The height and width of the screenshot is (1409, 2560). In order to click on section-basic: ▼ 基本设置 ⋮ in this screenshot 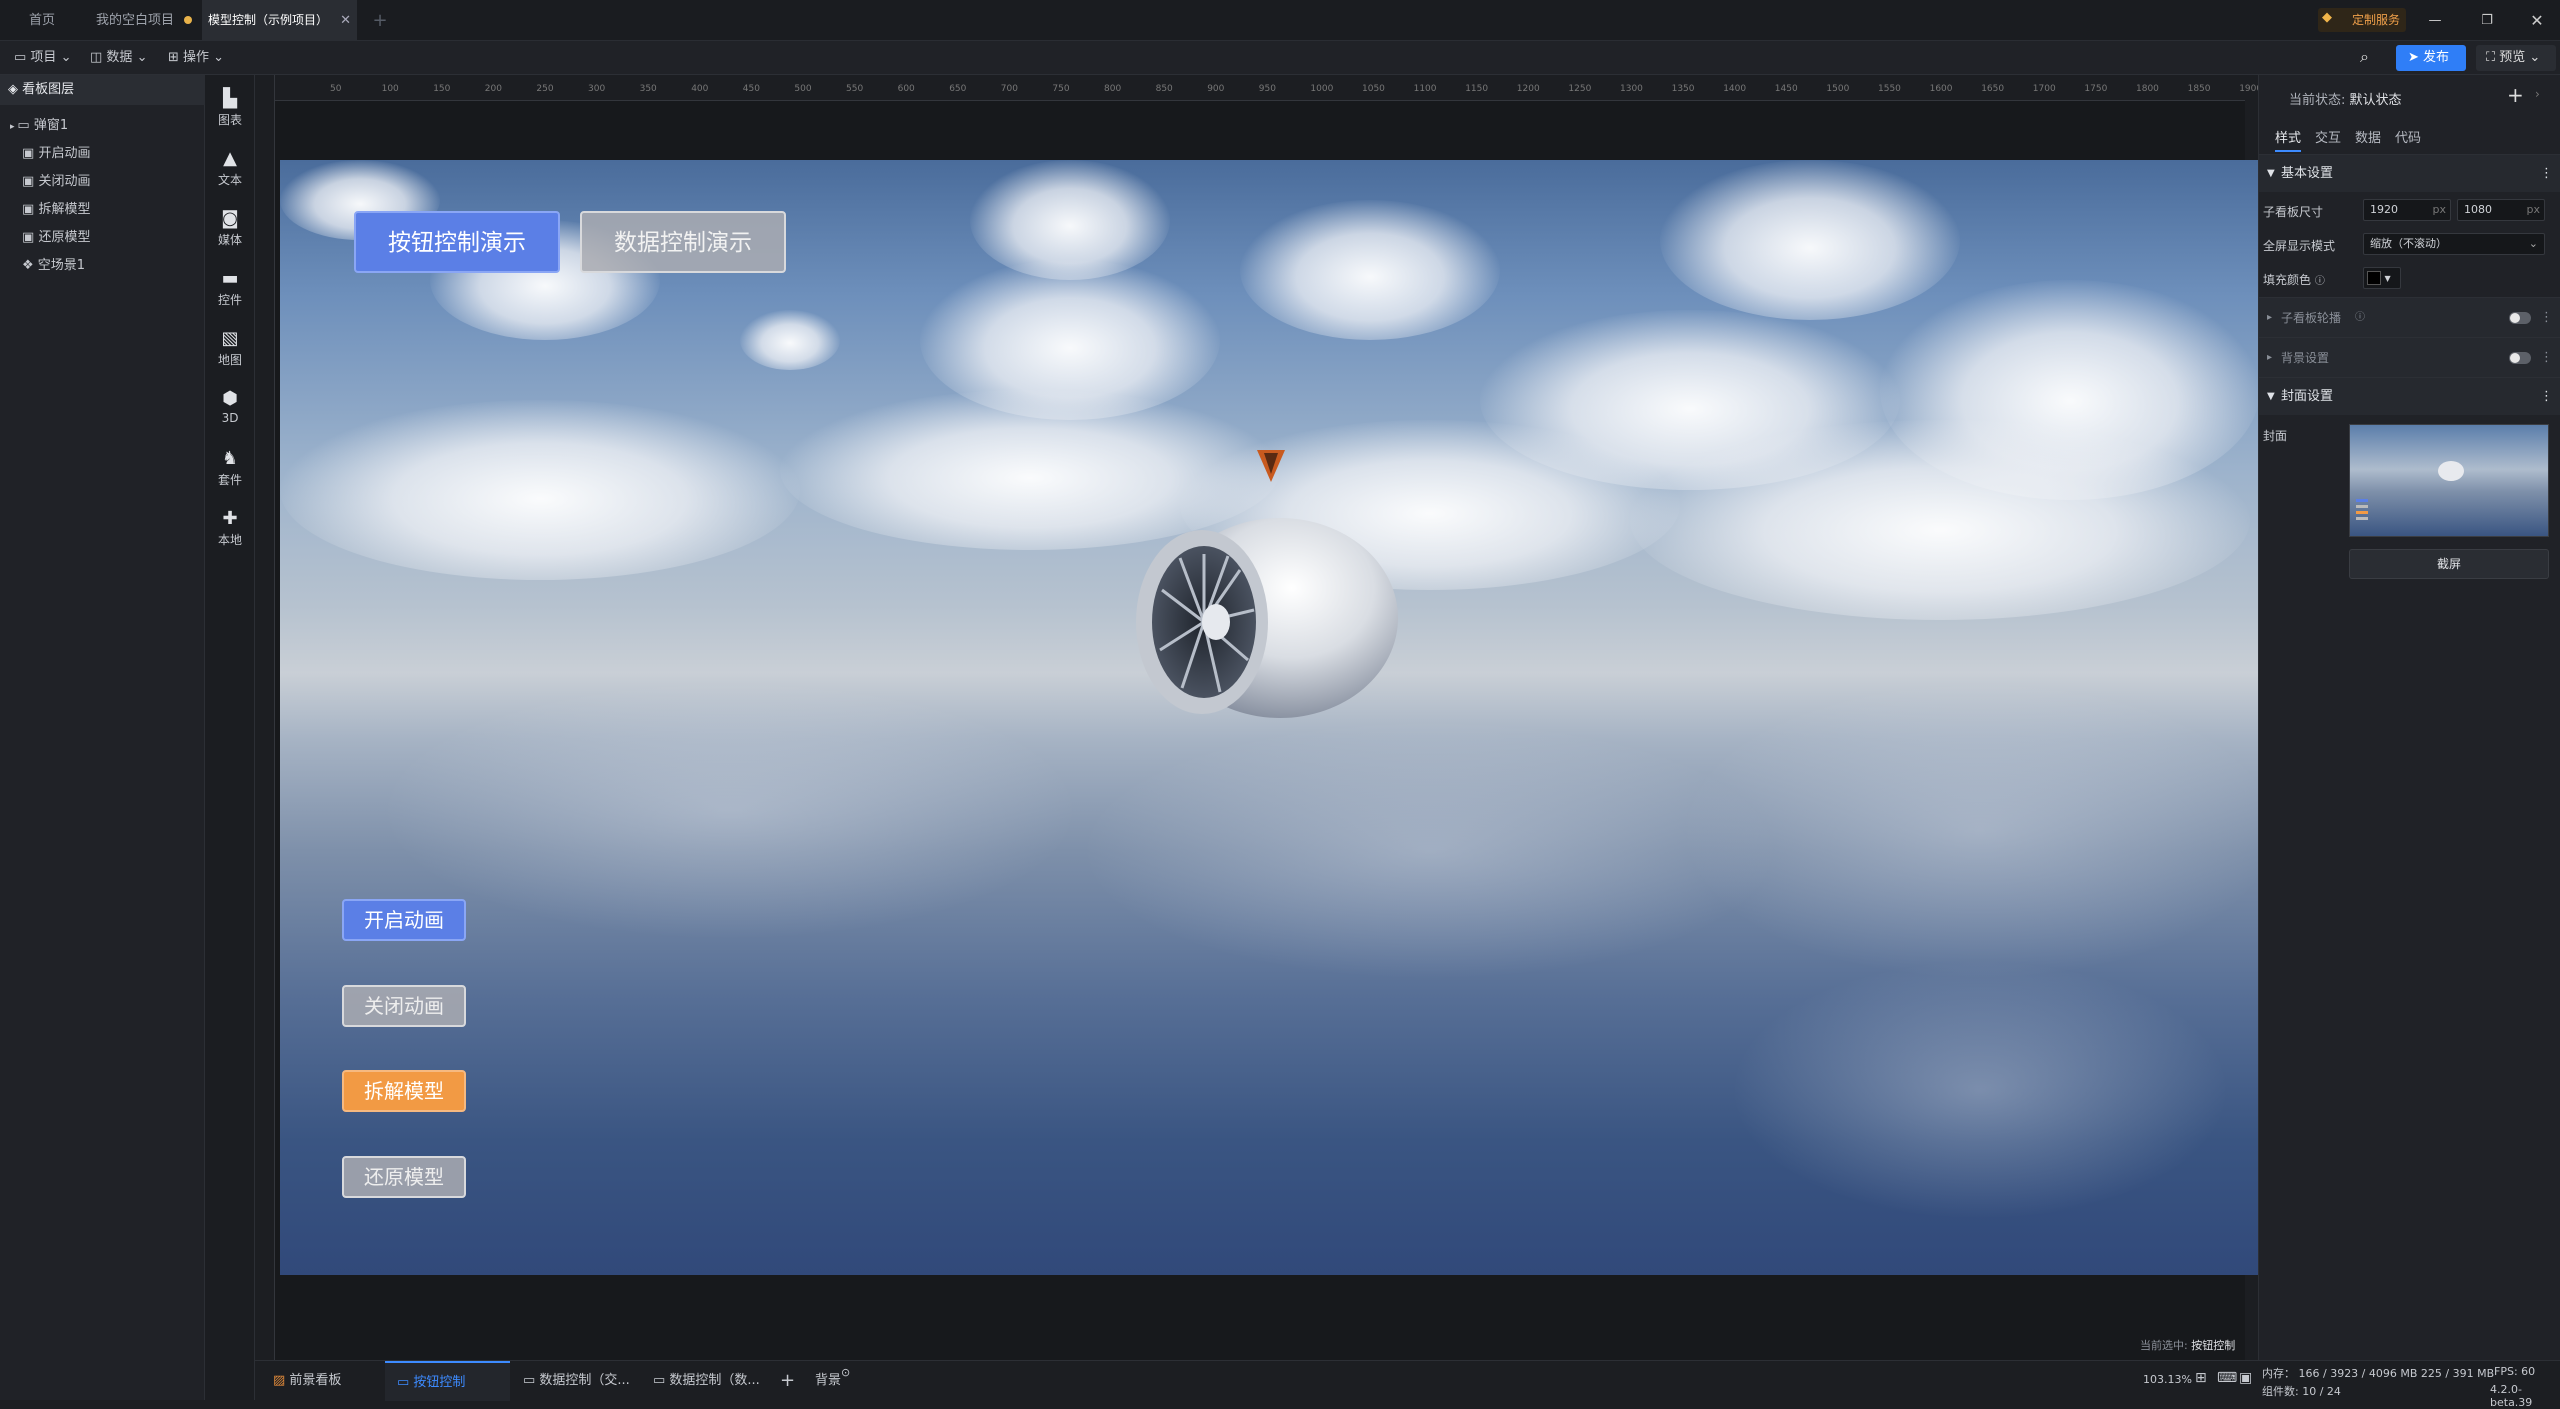, I will do `click(2409, 173)`.